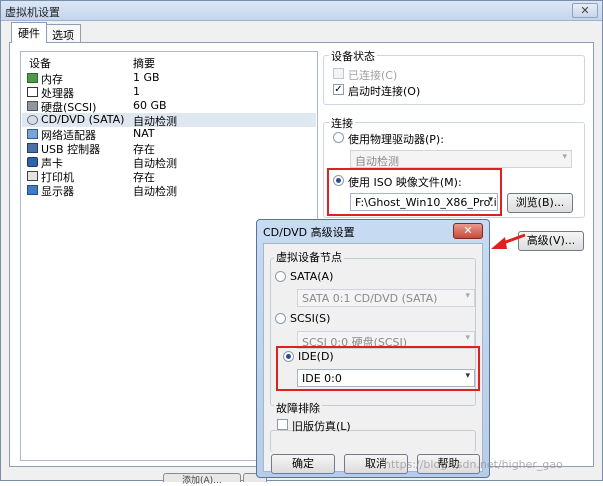 Image resolution: width=603 pixels, height=486 pixels. What do you see at coordinates (63, 33) in the screenshot?
I see `tab-options: 选项` at bounding box center [63, 33].